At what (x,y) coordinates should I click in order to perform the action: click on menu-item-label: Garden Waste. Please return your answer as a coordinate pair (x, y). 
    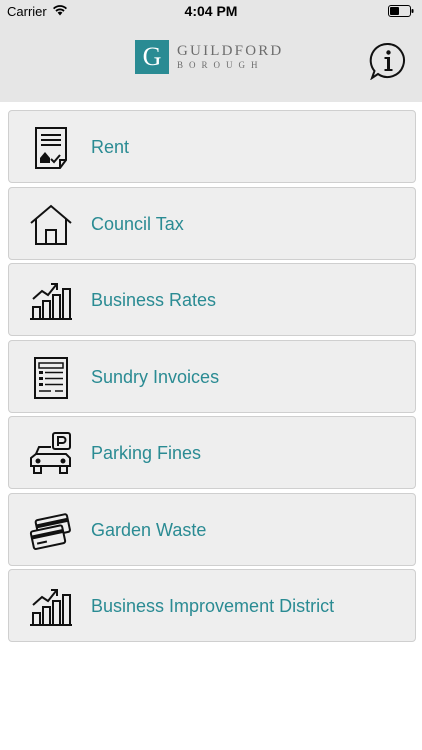
    Looking at the image, I should click on (149, 529).